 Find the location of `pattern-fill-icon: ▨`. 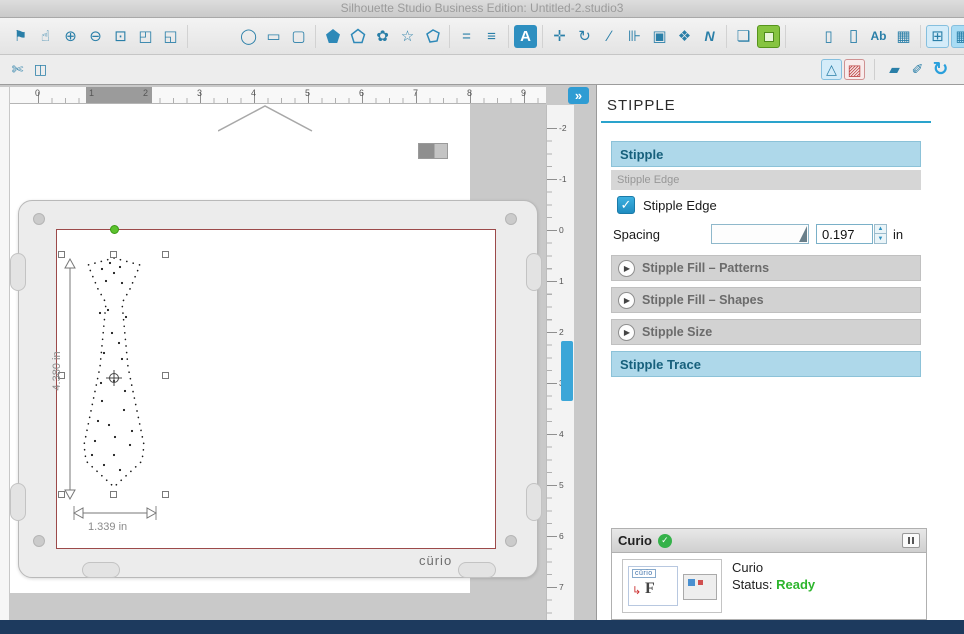

pattern-fill-icon: ▨ is located at coordinates (854, 69).